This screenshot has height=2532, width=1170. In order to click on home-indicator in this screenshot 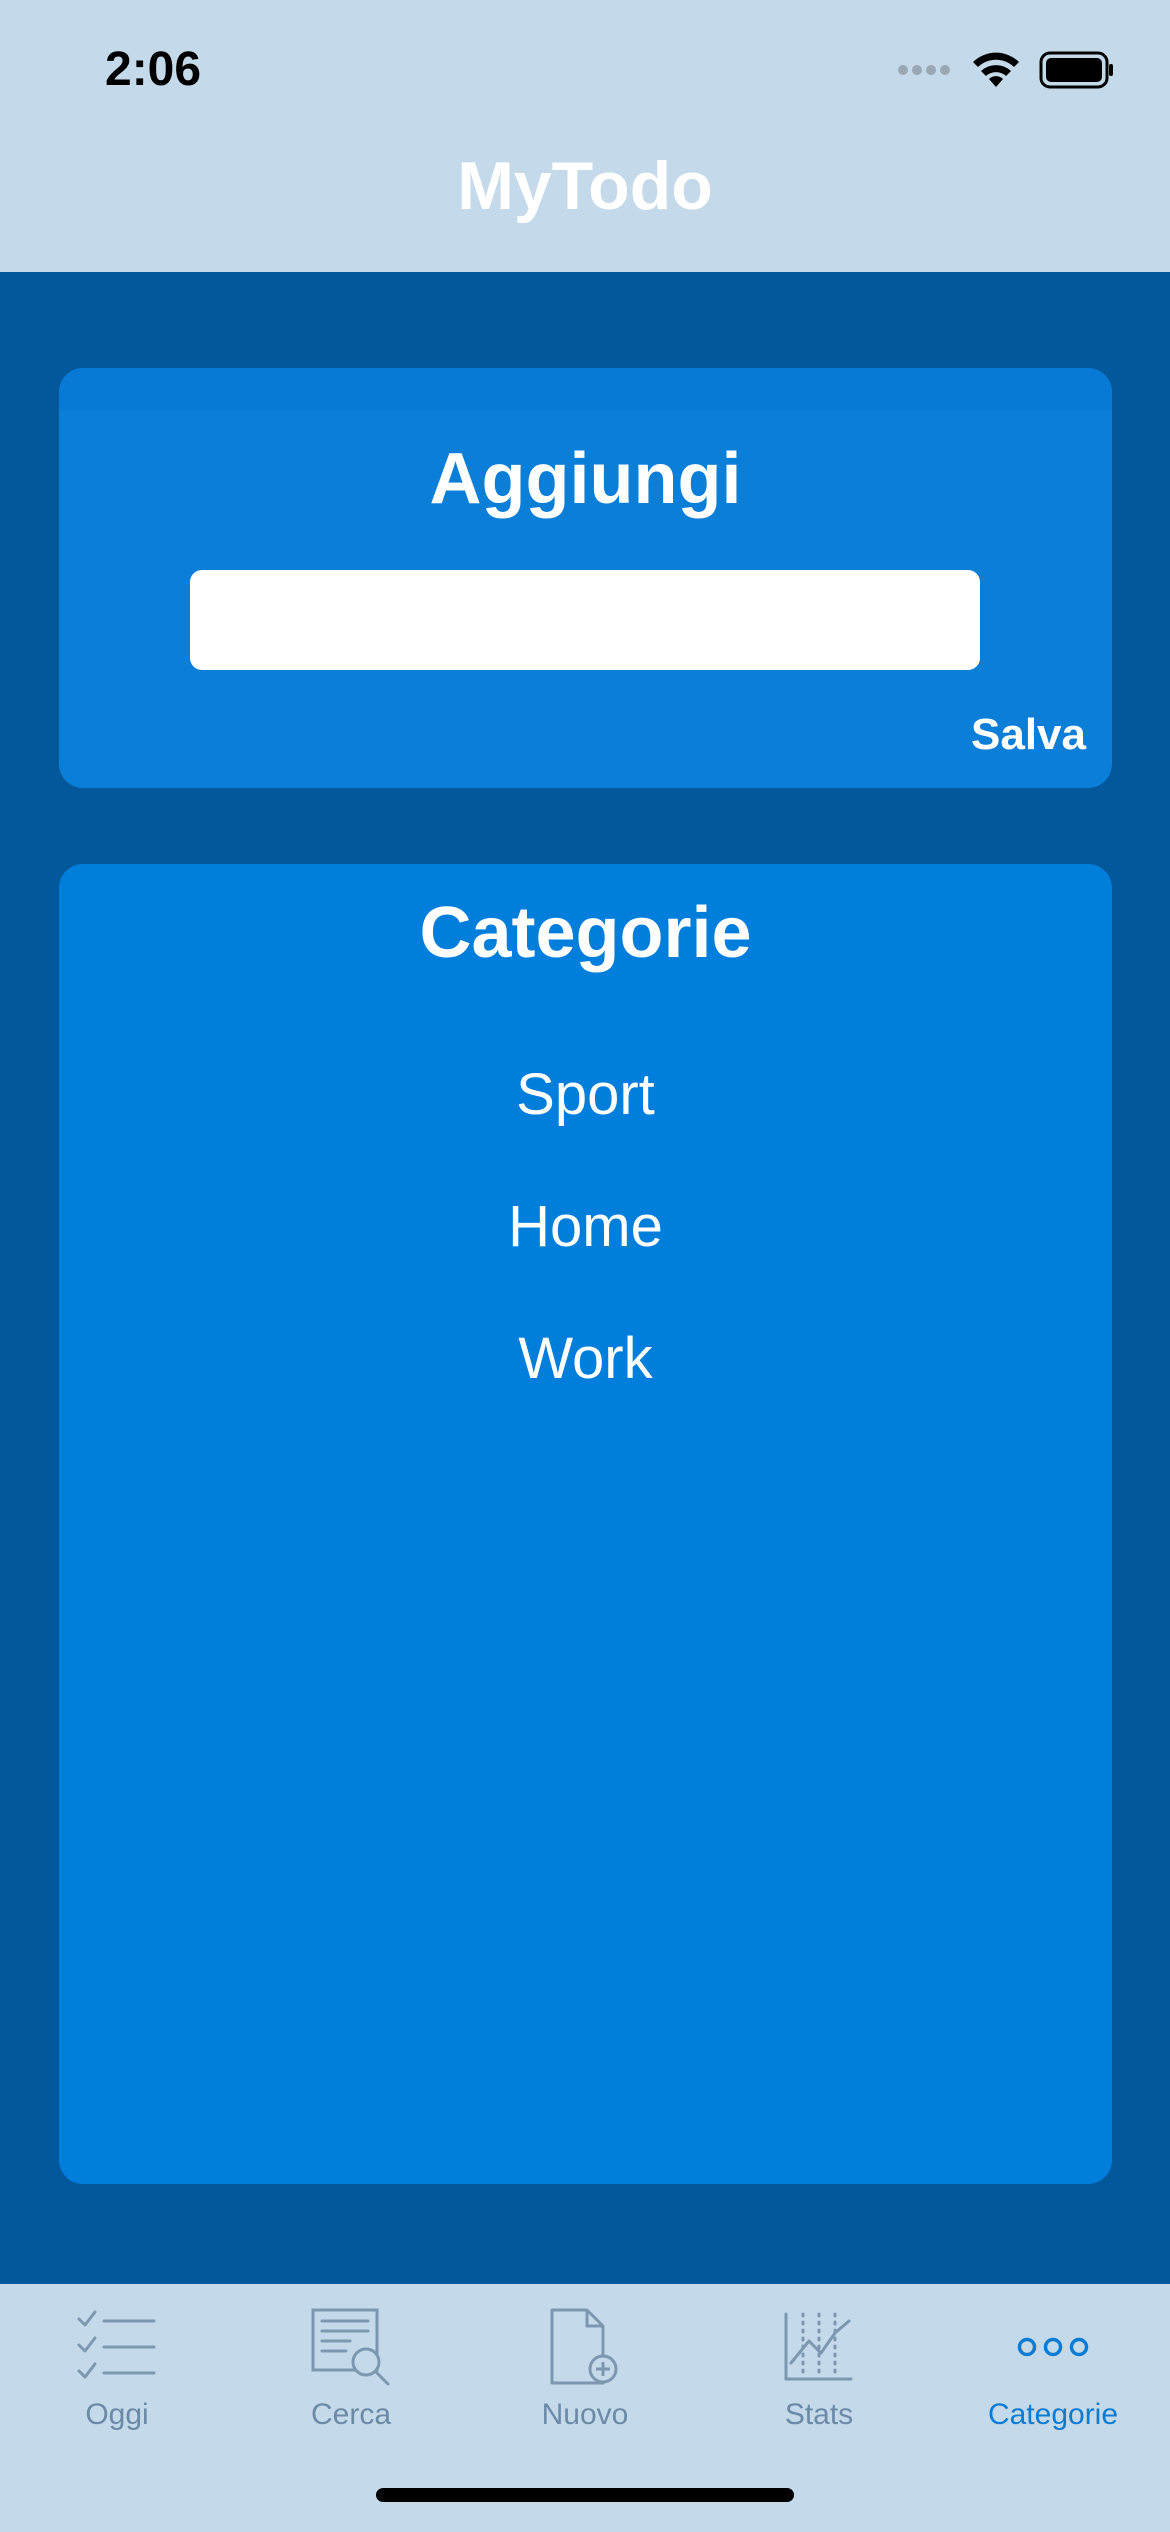, I will do `click(585, 2495)`.